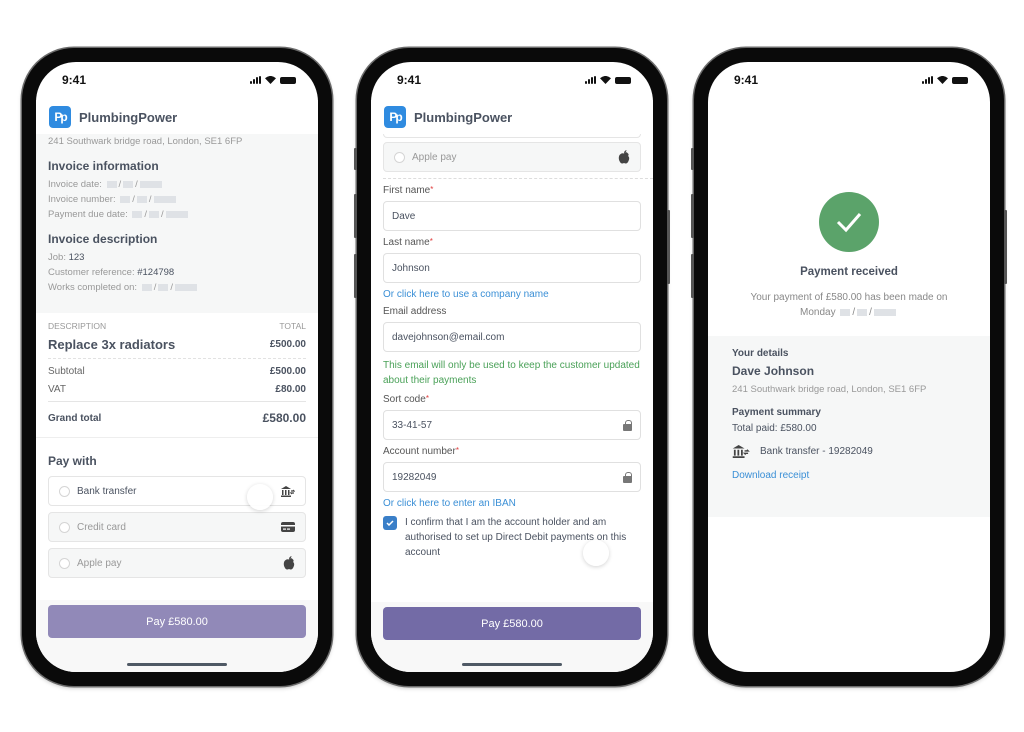  Describe the element at coordinates (292, 326) in the screenshot. I see `col-total: TOTAL` at that location.